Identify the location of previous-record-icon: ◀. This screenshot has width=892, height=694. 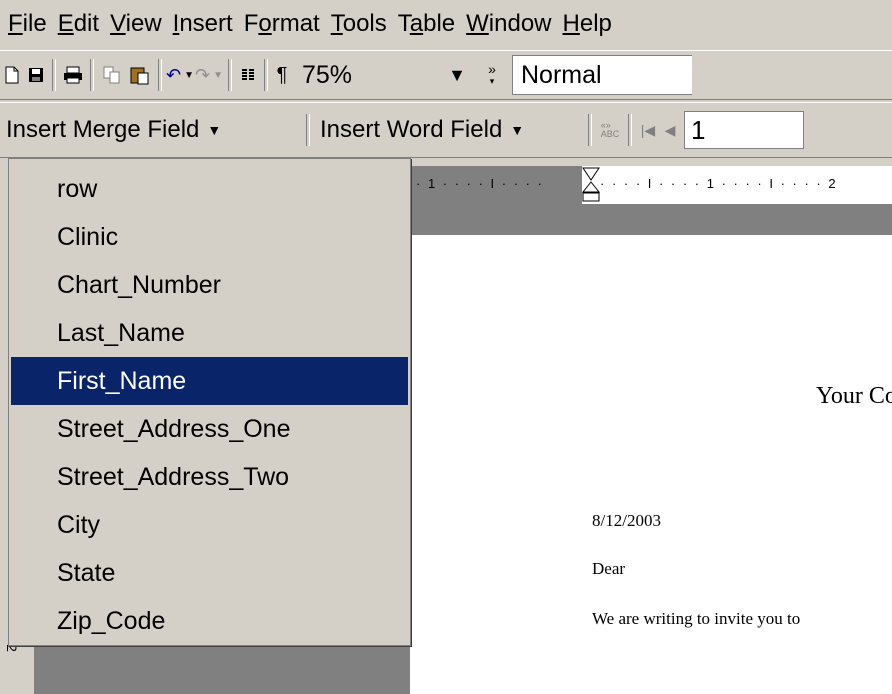
(670, 130).